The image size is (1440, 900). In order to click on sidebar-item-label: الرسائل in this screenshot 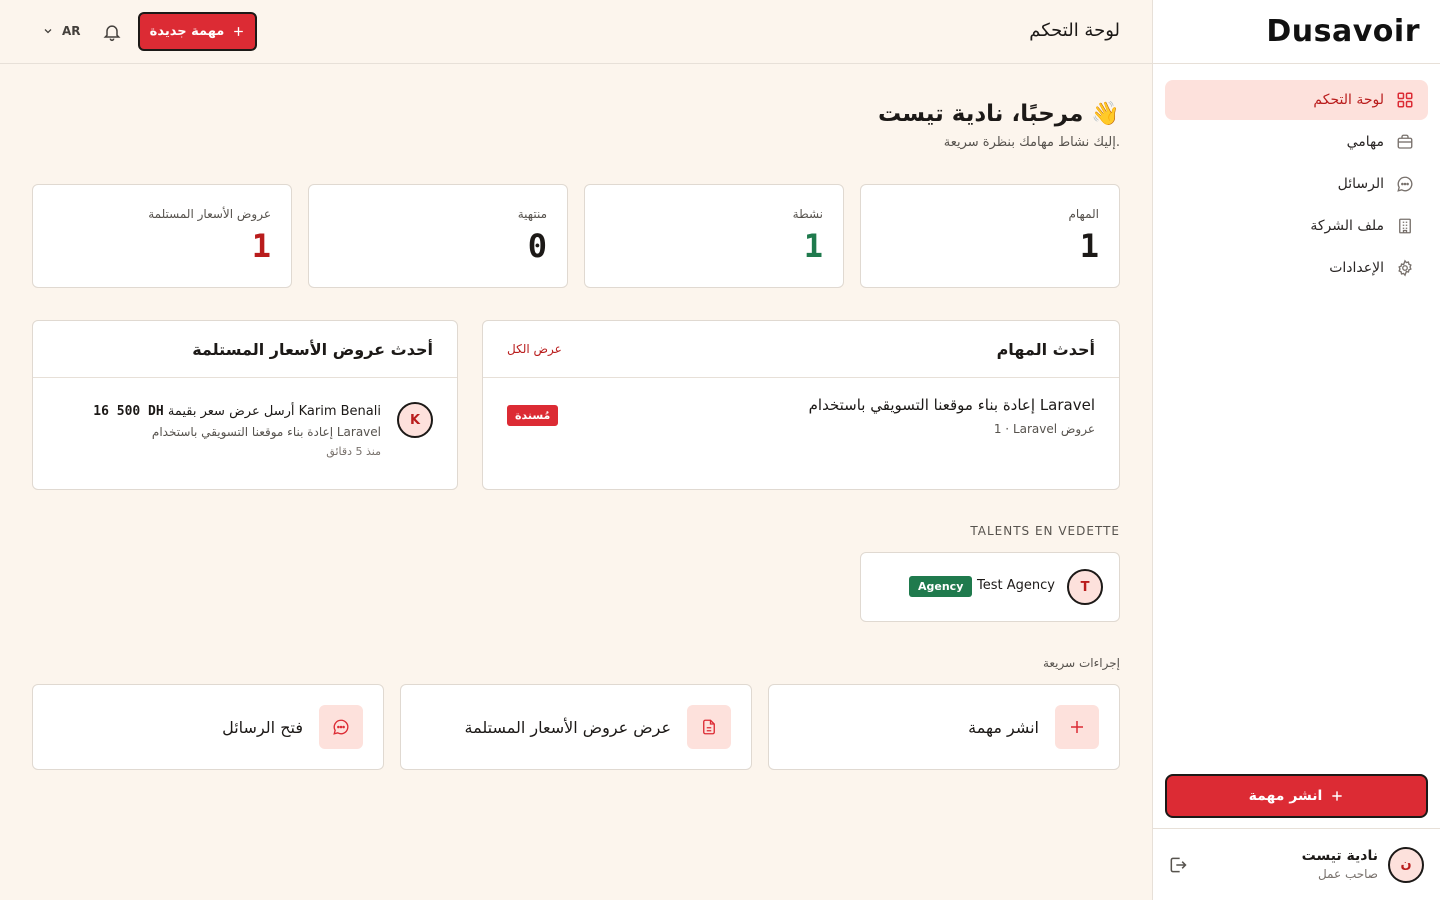, I will do `click(1360, 184)`.